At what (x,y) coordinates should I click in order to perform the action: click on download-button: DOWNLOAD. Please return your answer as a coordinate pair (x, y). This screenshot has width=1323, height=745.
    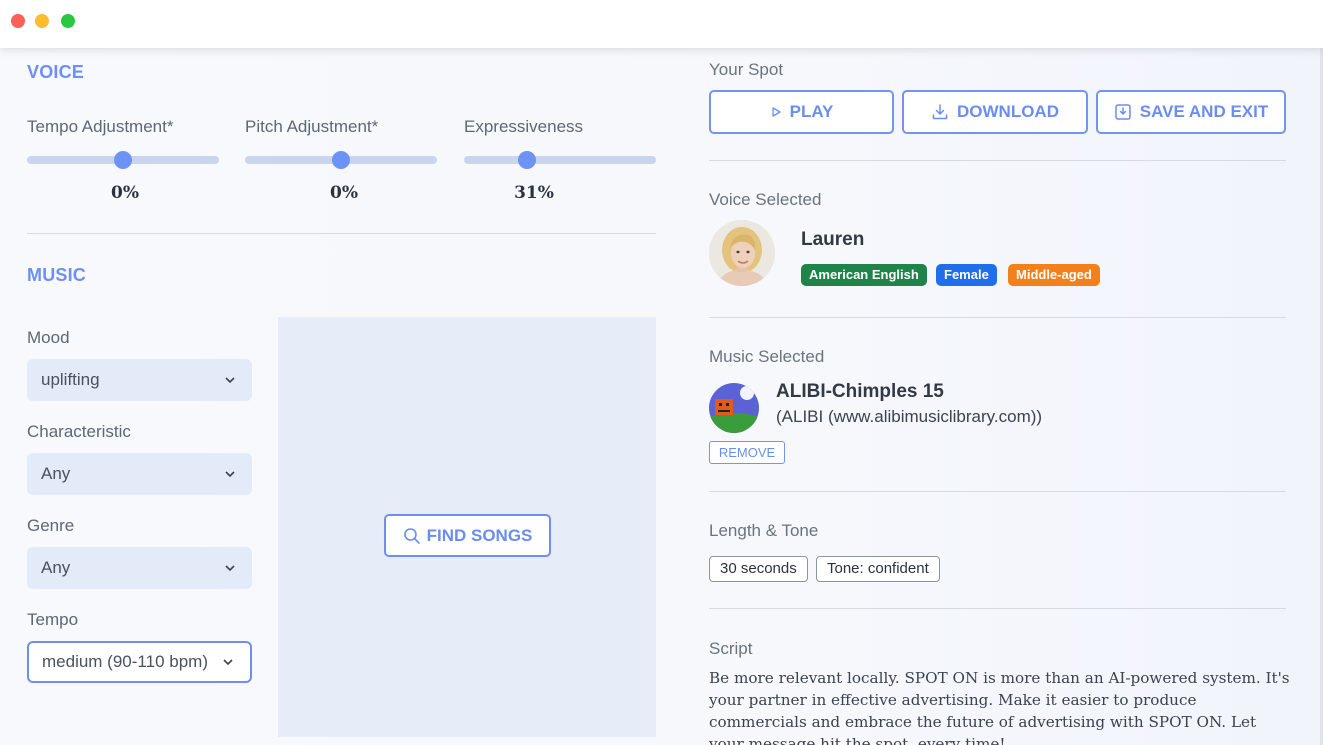
    Looking at the image, I should click on (995, 112).